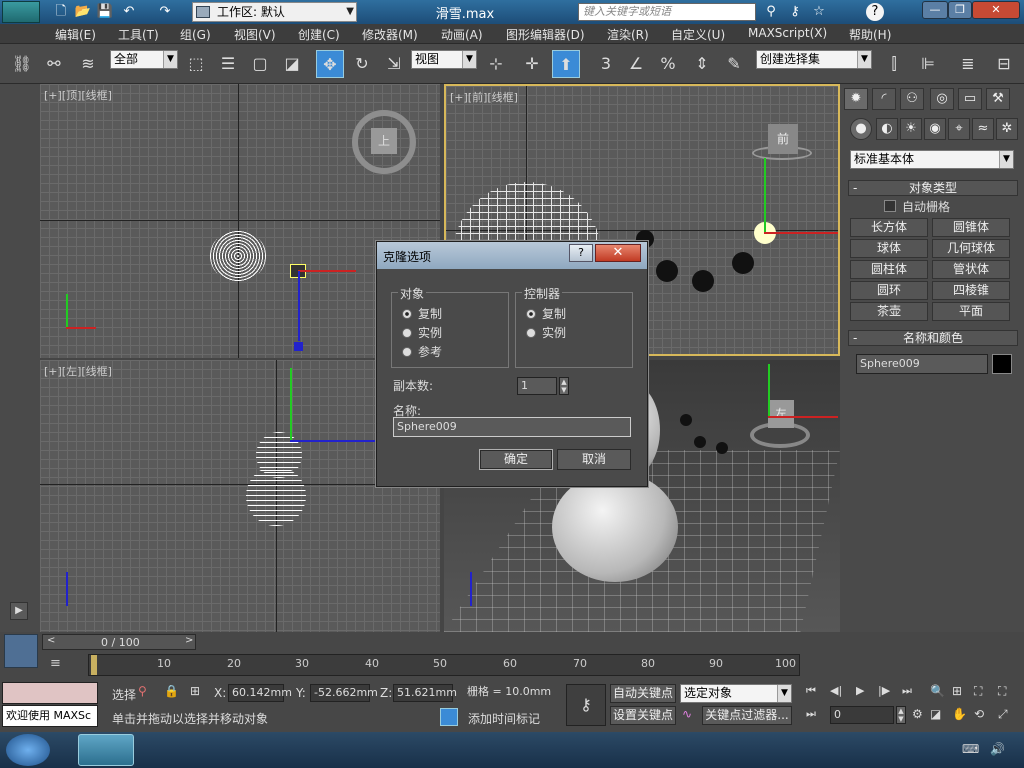 Image resolution: width=1024 pixels, height=768 pixels. I want to click on curve-editor-icon: ⊟, so click(1004, 64).